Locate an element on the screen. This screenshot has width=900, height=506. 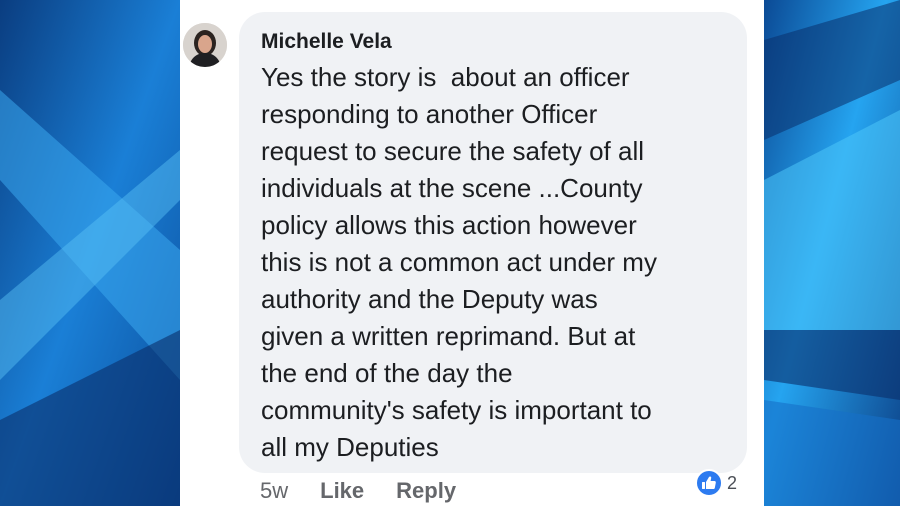
comment-line: policy allows this action however is located at coordinates (449, 225).